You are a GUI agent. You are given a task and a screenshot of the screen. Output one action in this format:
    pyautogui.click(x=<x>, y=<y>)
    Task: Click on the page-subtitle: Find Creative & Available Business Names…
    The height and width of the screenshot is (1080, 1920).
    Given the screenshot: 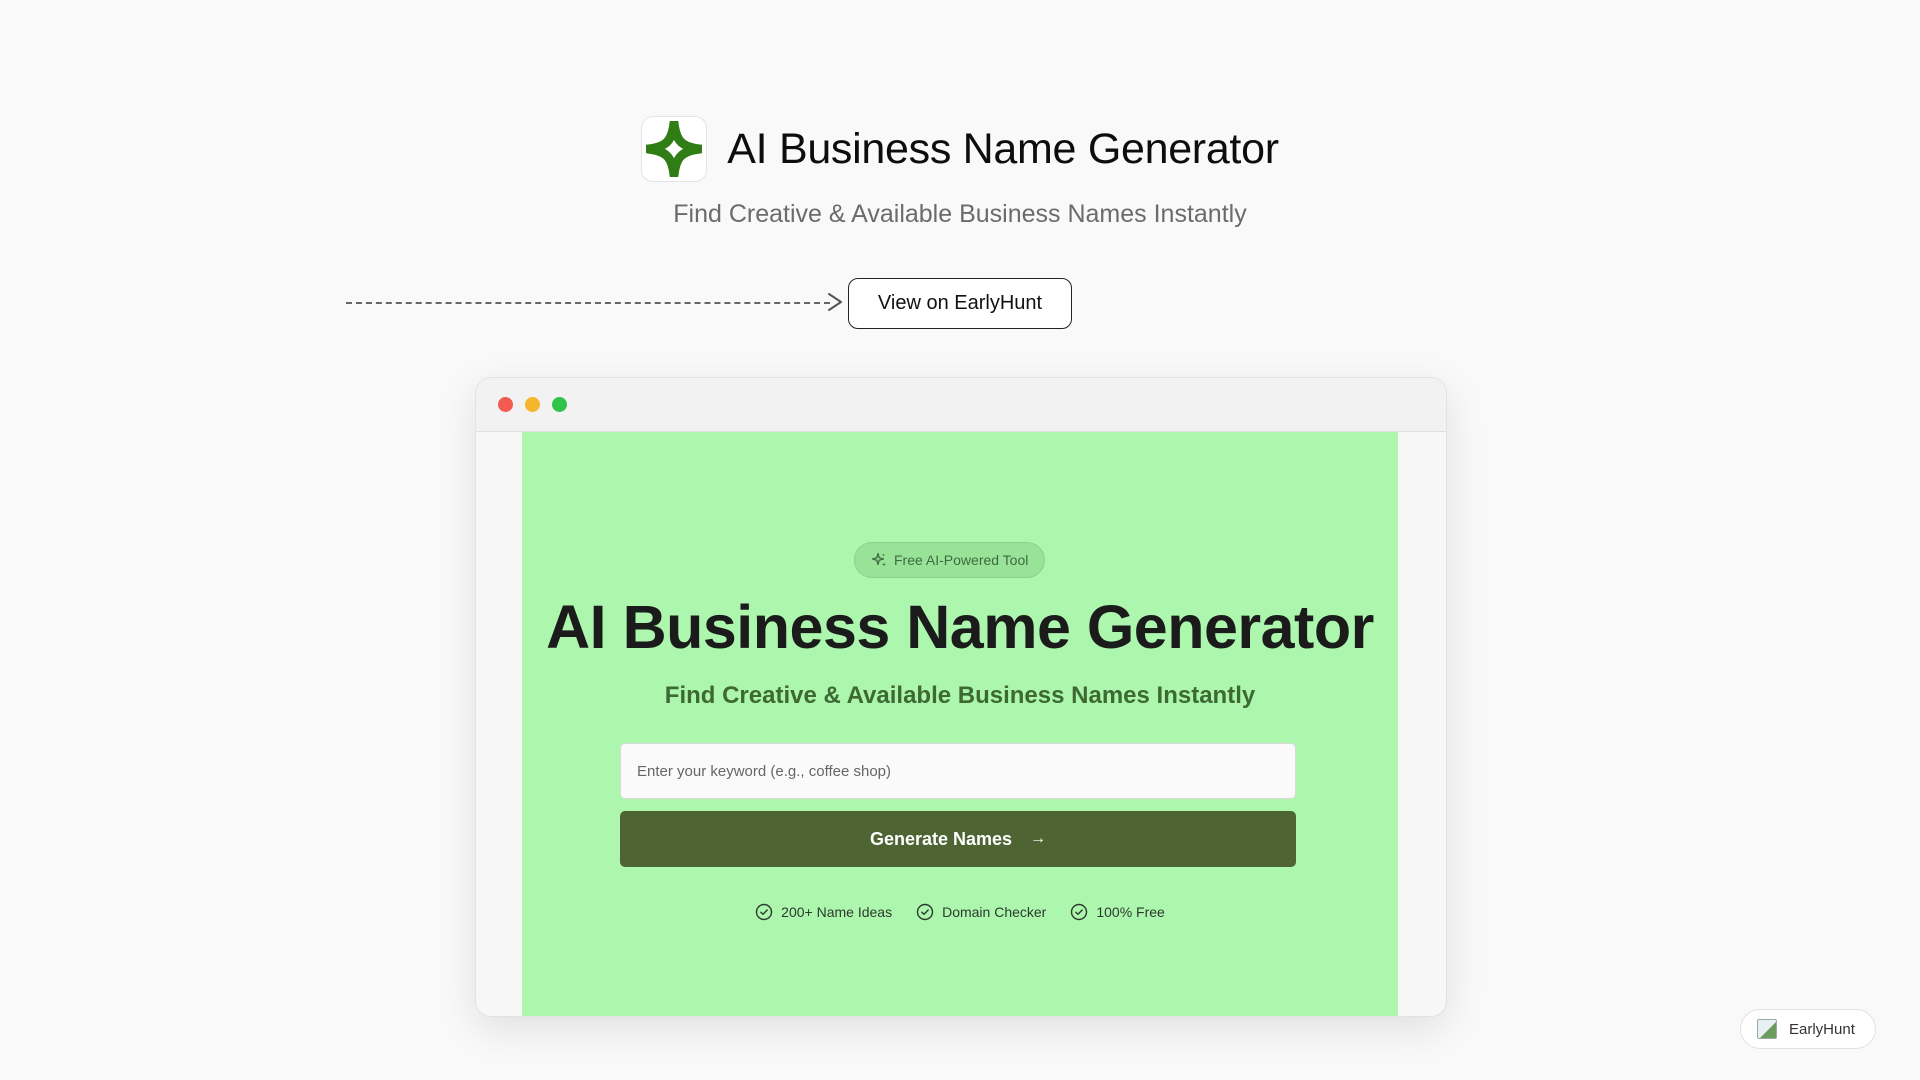 What is the action you would take?
    pyautogui.click(x=960, y=214)
    